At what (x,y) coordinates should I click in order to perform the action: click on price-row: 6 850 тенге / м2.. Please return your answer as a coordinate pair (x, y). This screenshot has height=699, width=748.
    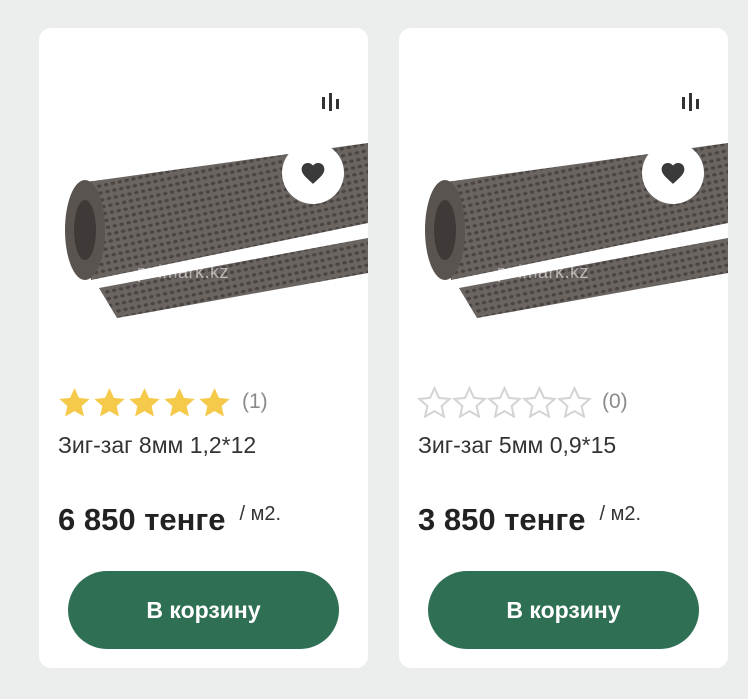
    Looking at the image, I should click on (169, 520).